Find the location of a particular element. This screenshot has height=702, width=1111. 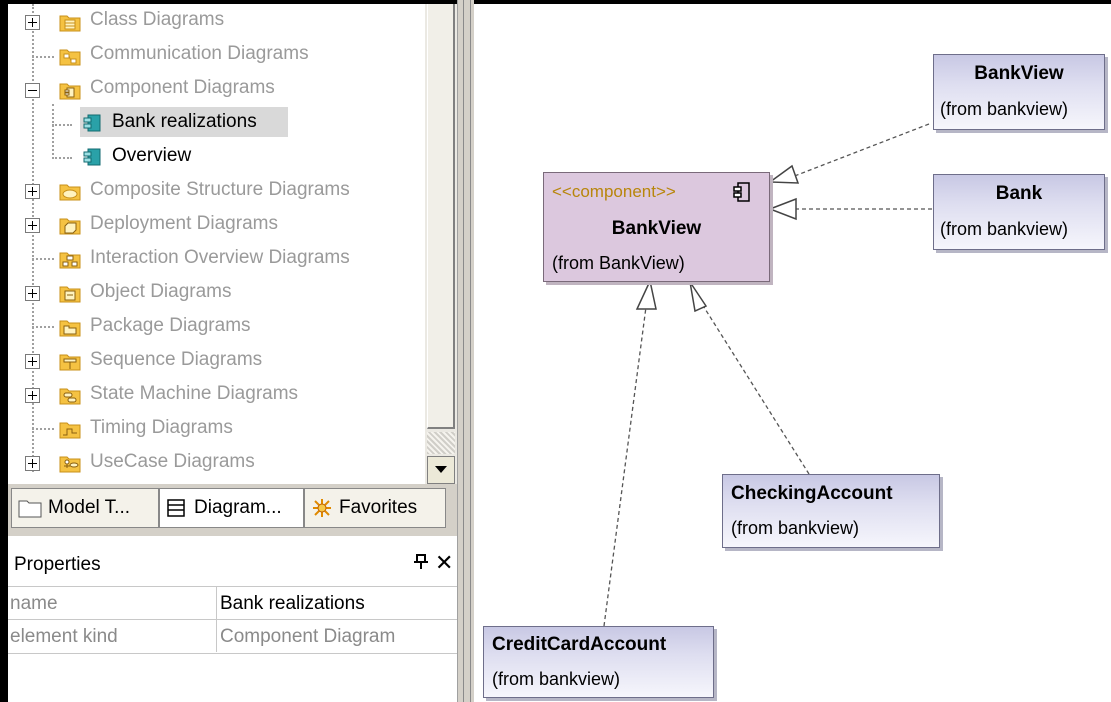

component-bankview: <<component>> BankView (from BankView) is located at coordinates (656, 227).